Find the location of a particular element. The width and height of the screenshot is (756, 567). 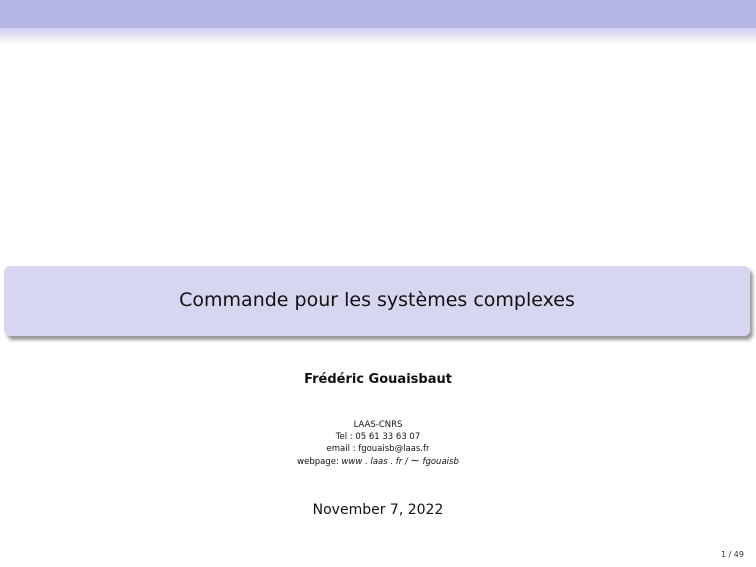

webpage-url: www . laas . fr / is located at coordinates (374, 462).